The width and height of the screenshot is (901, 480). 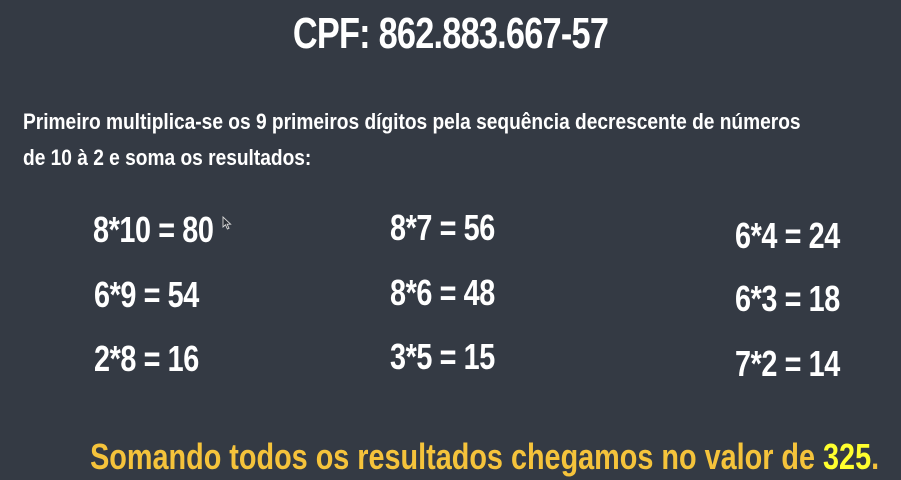 What do you see at coordinates (450, 33) in the screenshot?
I see `page-title: CPF: 862.883.667-57` at bounding box center [450, 33].